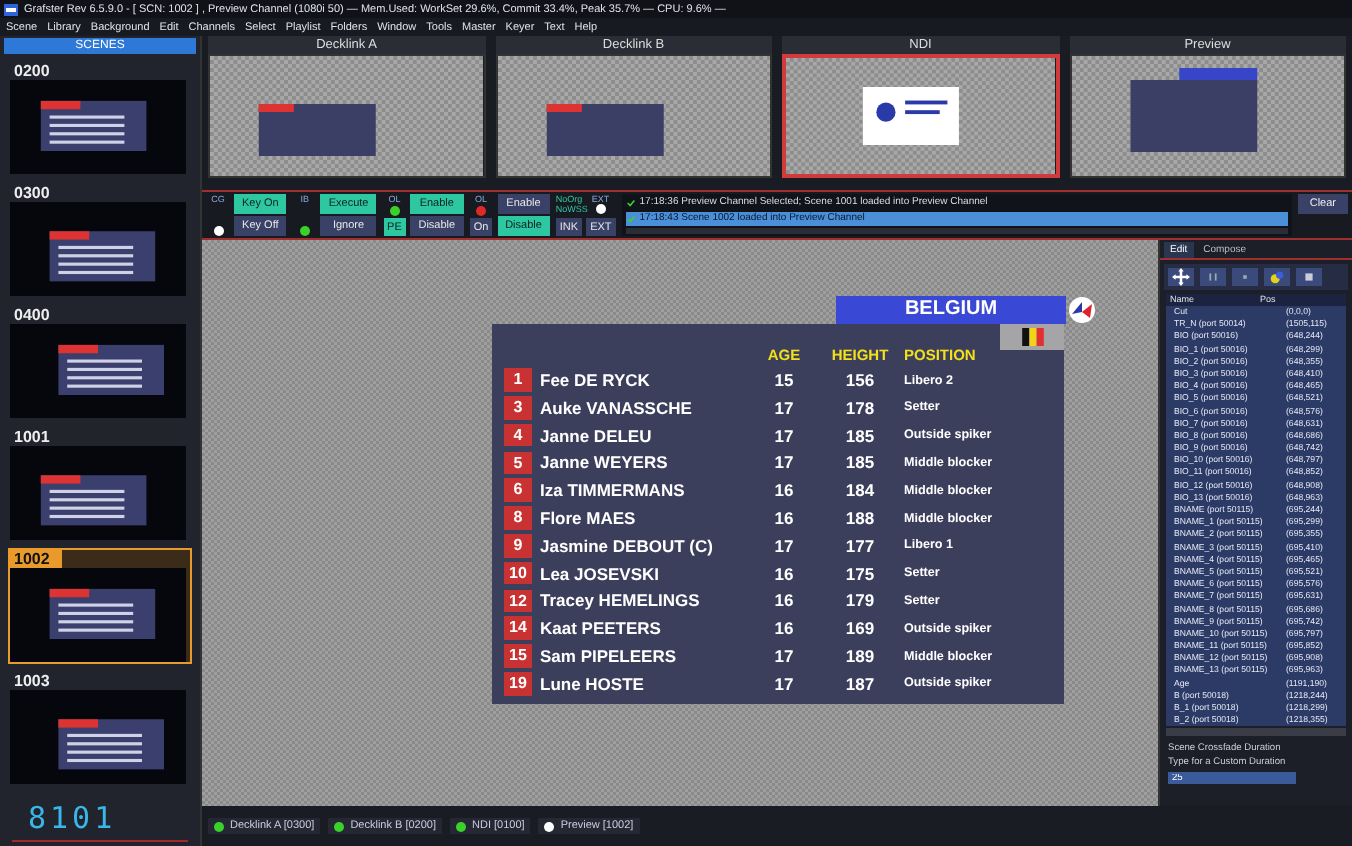 Image resolution: width=1352 pixels, height=846 pixels. I want to click on shirt-number: 4, so click(518, 435).